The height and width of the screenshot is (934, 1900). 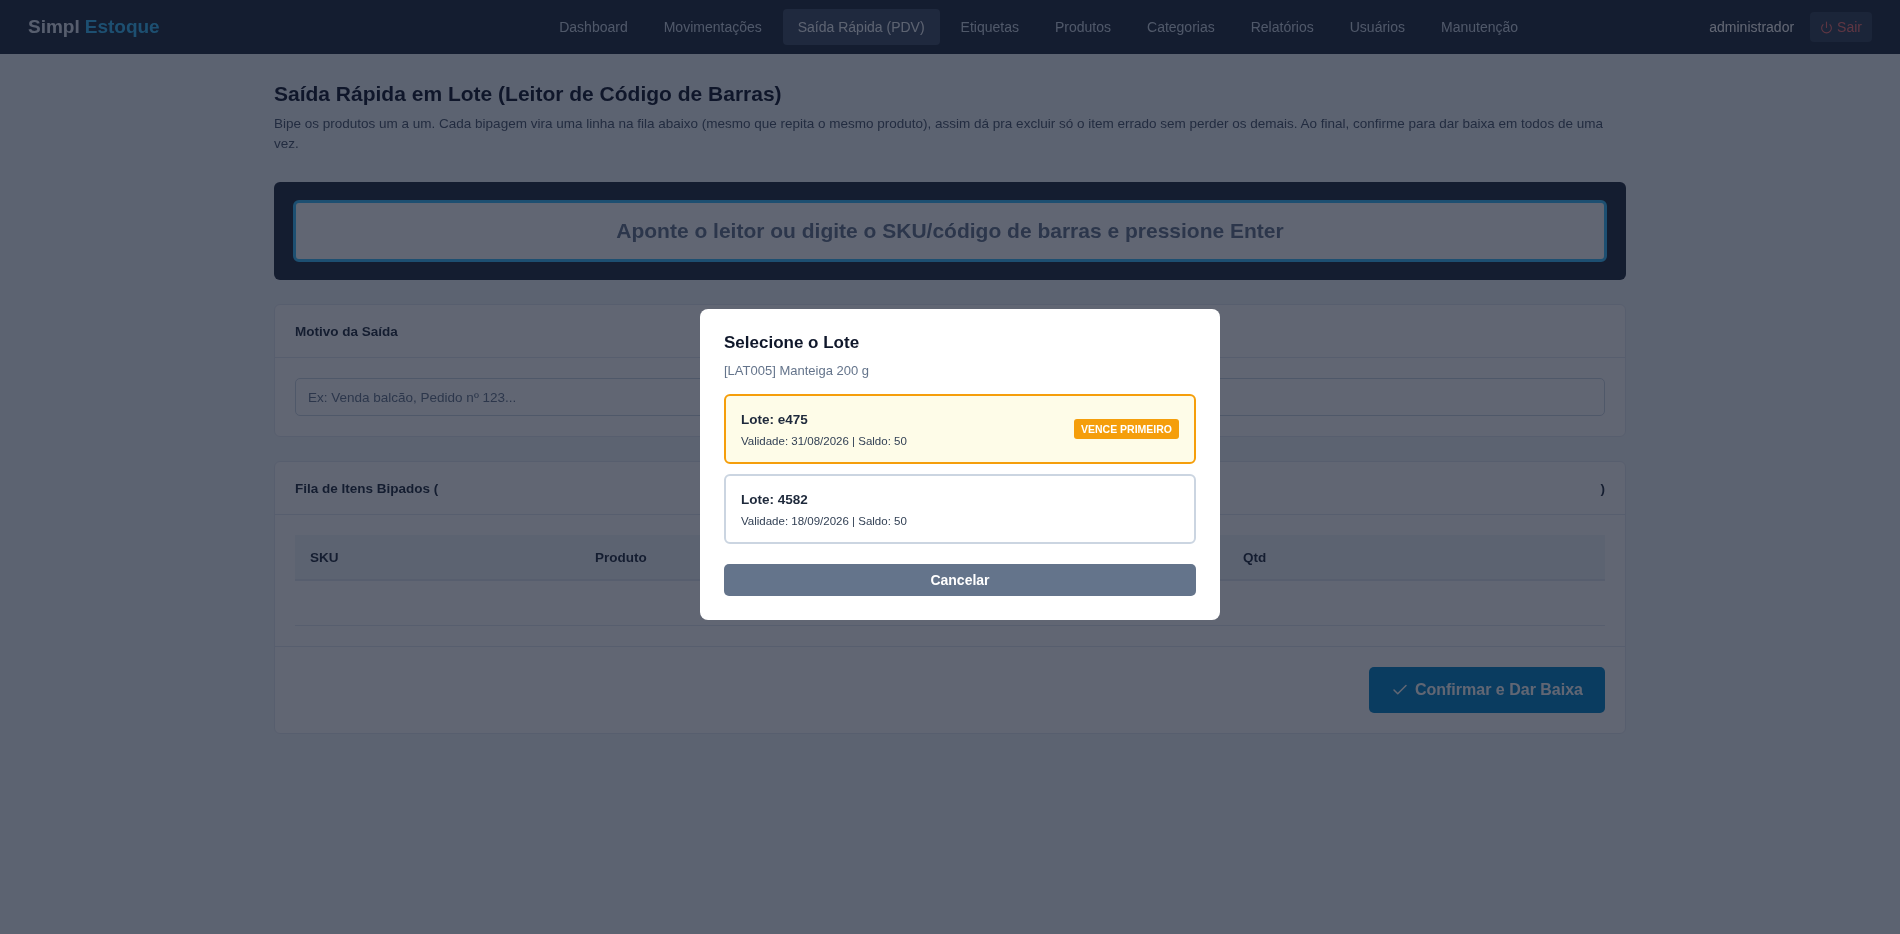 I want to click on confirm-button: Confirmar e Dar Baixa, so click(x=1486, y=690).